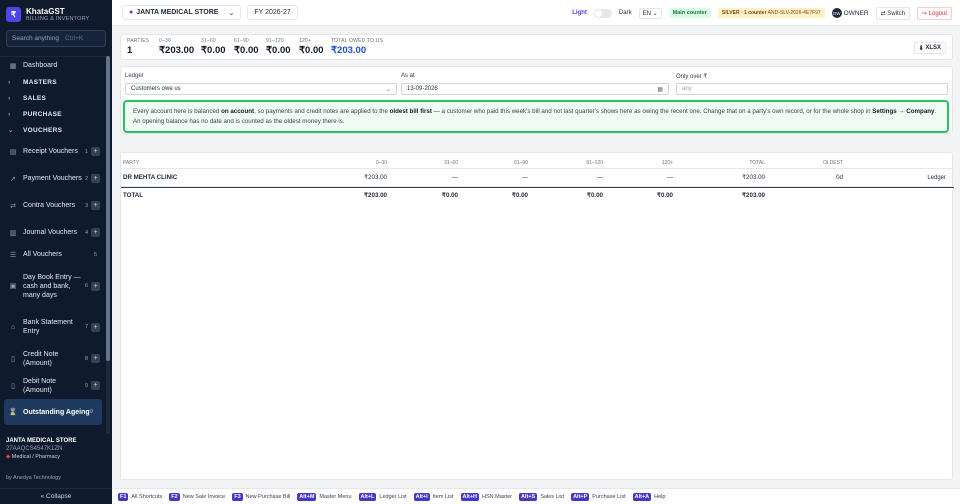 The image size is (960, 504). I want to click on col-party: PARTY, so click(131, 162).